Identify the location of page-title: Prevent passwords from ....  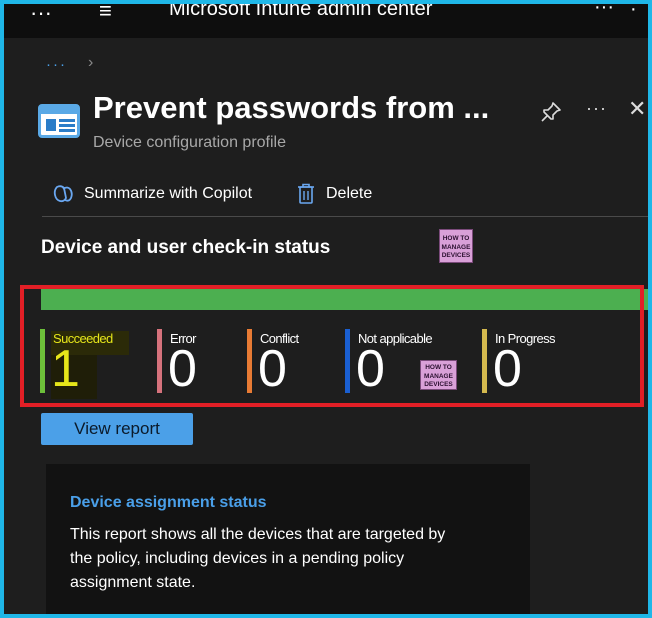
(291, 107).